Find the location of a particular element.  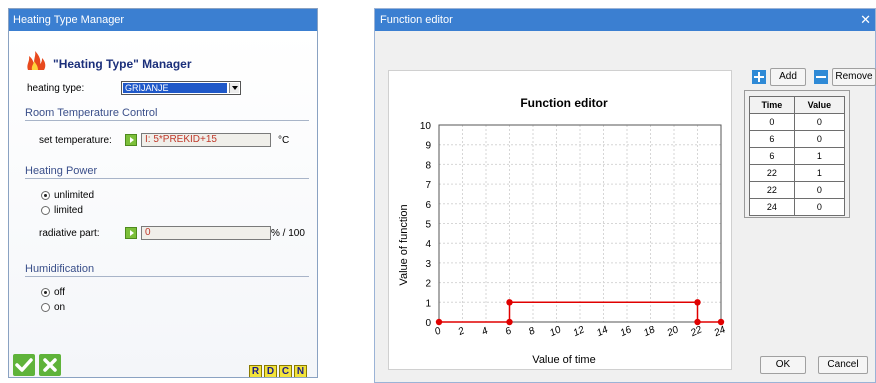

close-icon: ✕ is located at coordinates (865, 20).